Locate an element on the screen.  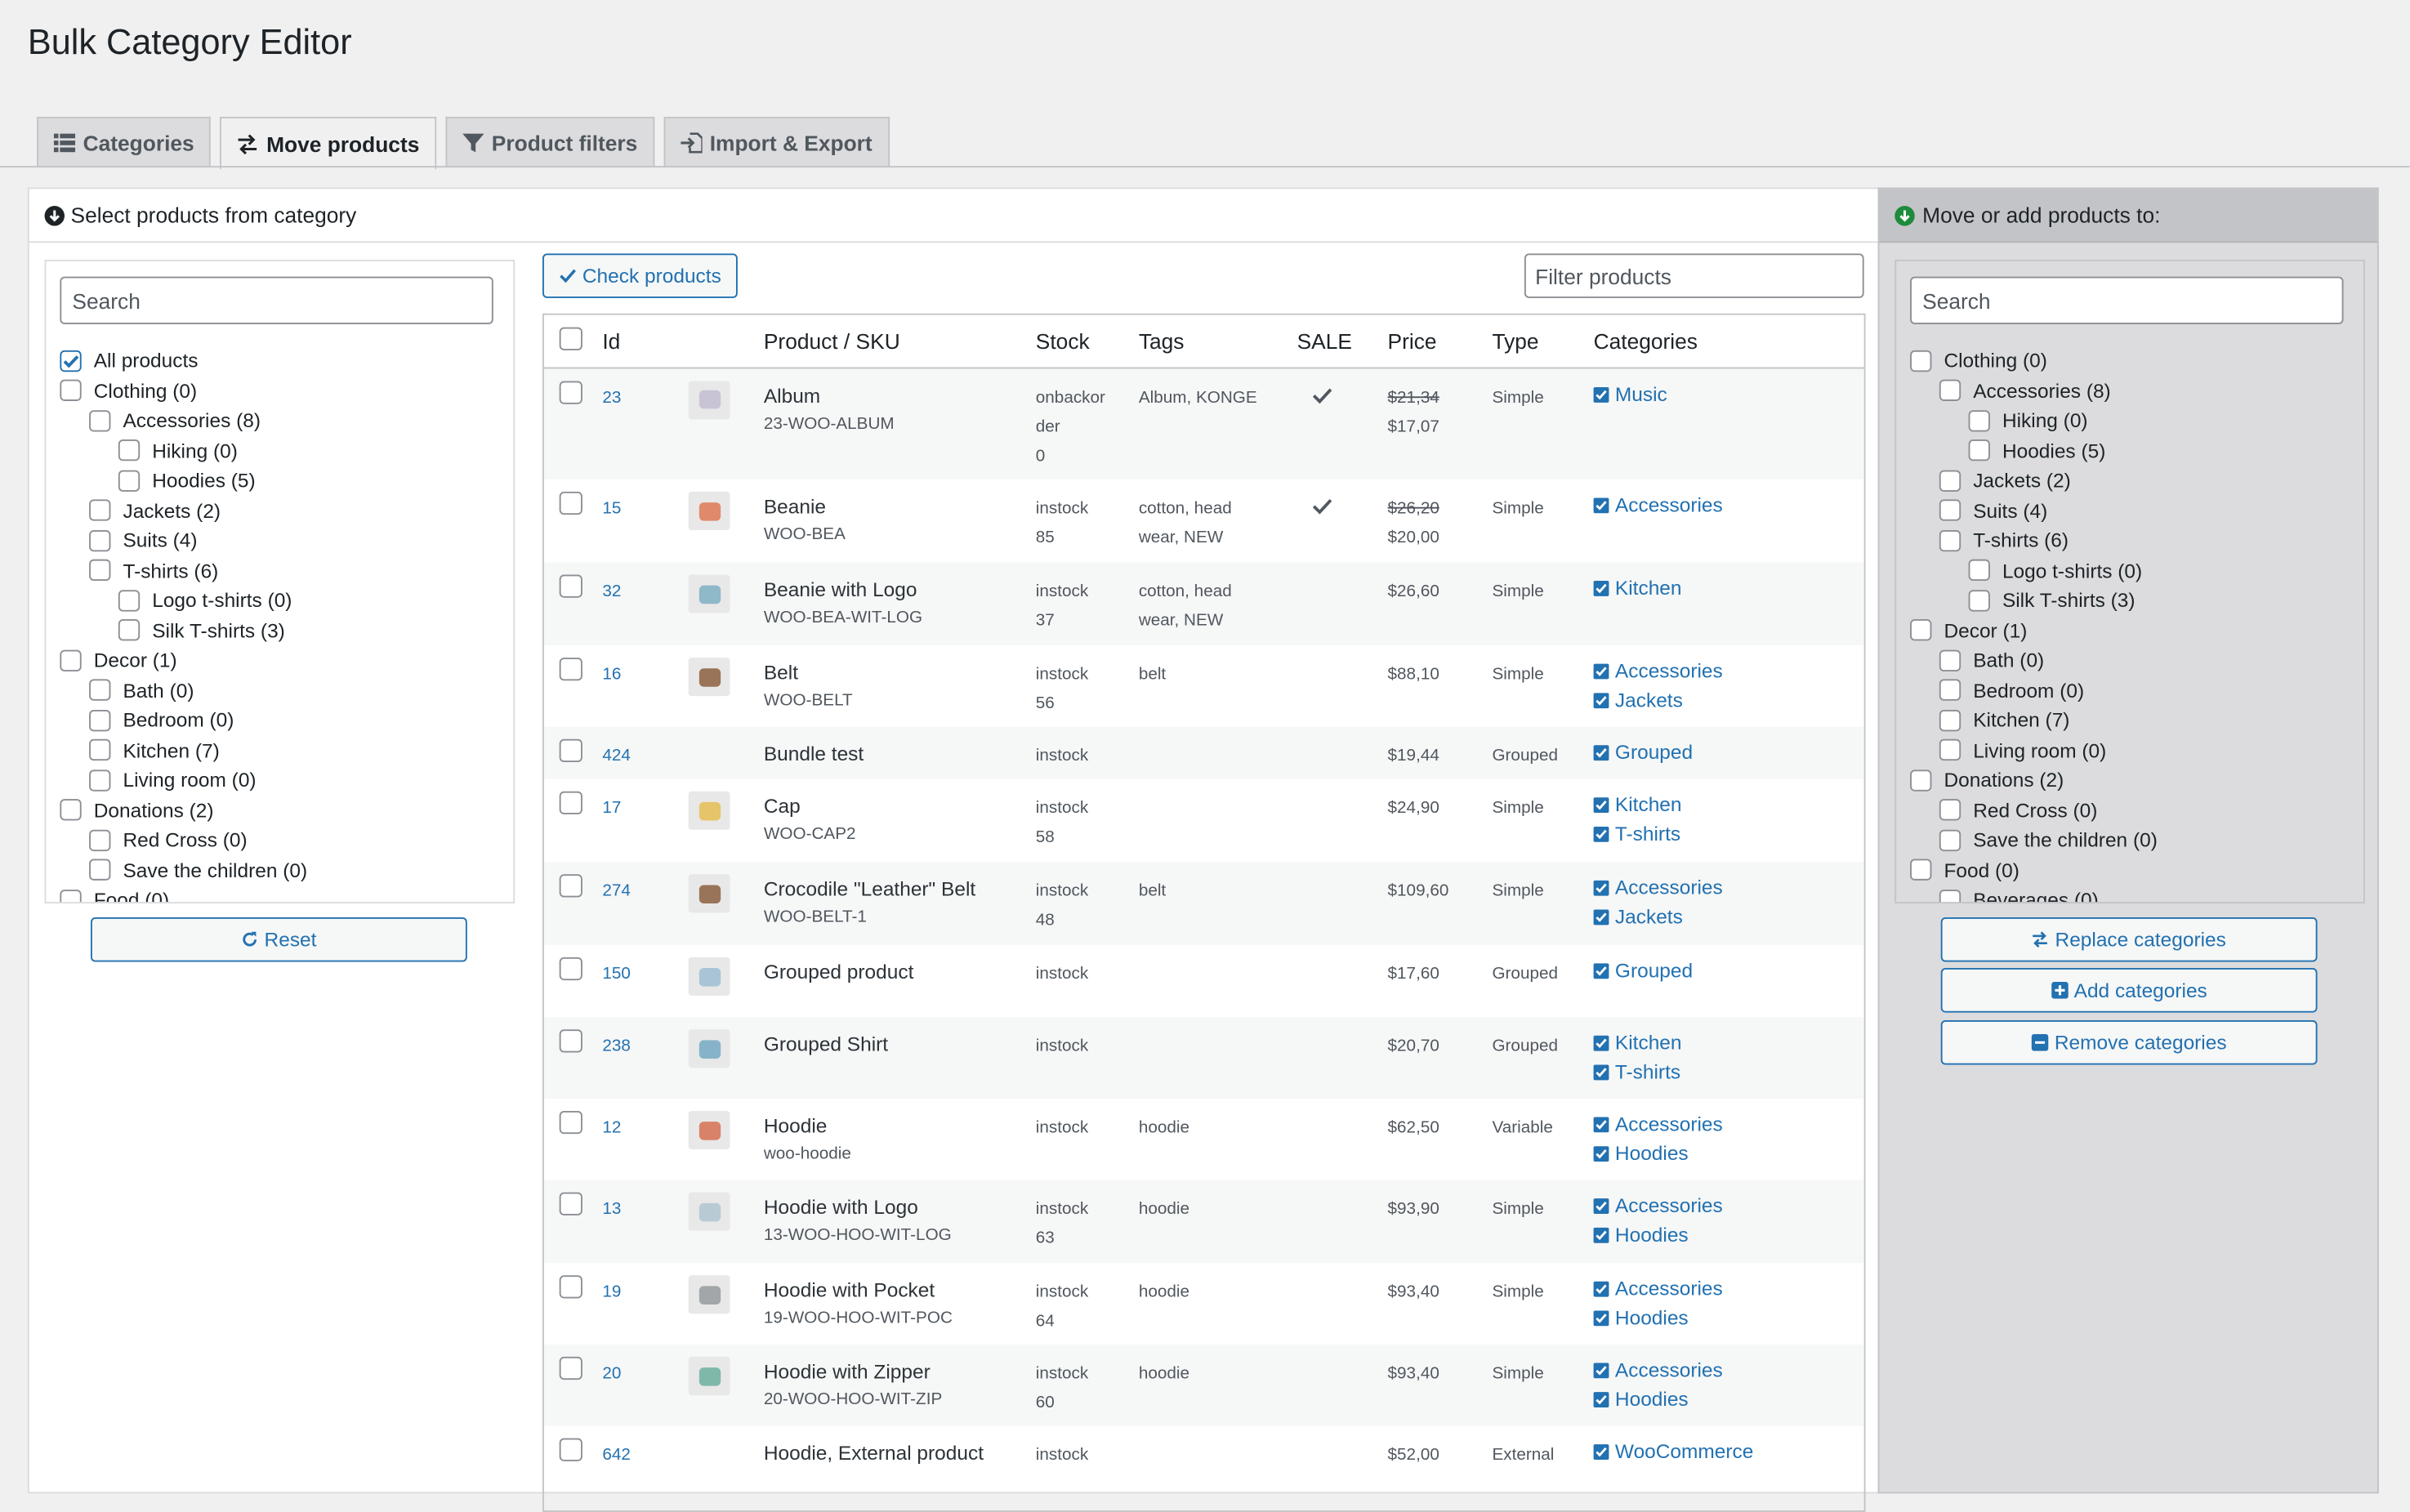
tab-product-filters: Product filters is located at coordinates (550, 142).